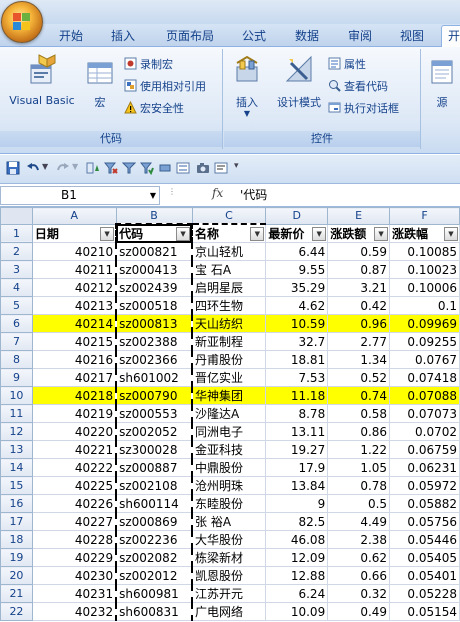 This screenshot has width=460, height=622. Describe the element at coordinates (16, 611) in the screenshot. I see `row-header: 22` at that location.